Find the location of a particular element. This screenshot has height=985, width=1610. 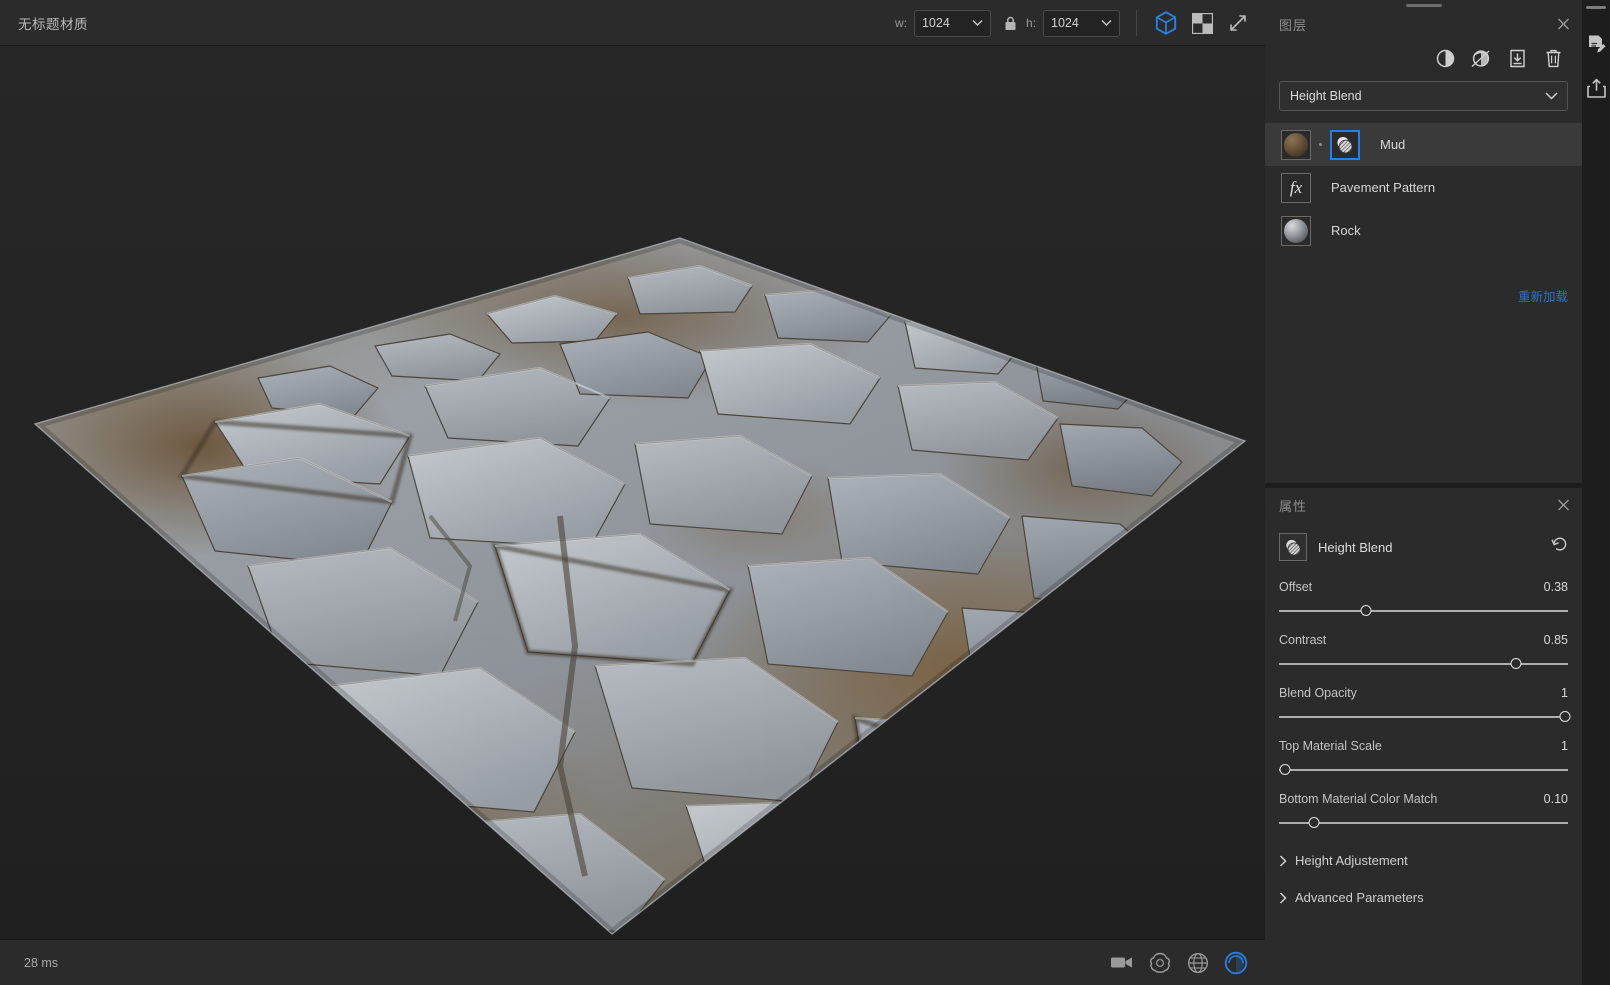

globe-grid-button is located at coordinates (1198, 963).